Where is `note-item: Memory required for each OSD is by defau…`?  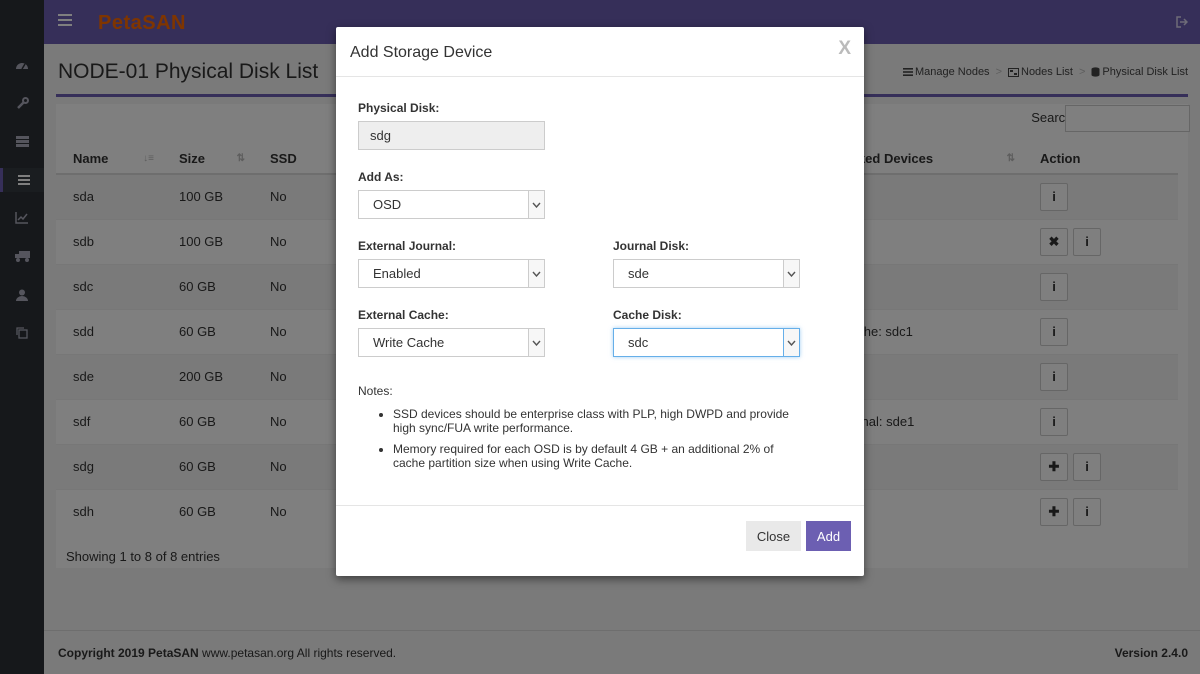 note-item: Memory required for each OSD is by defau… is located at coordinates (598, 456).